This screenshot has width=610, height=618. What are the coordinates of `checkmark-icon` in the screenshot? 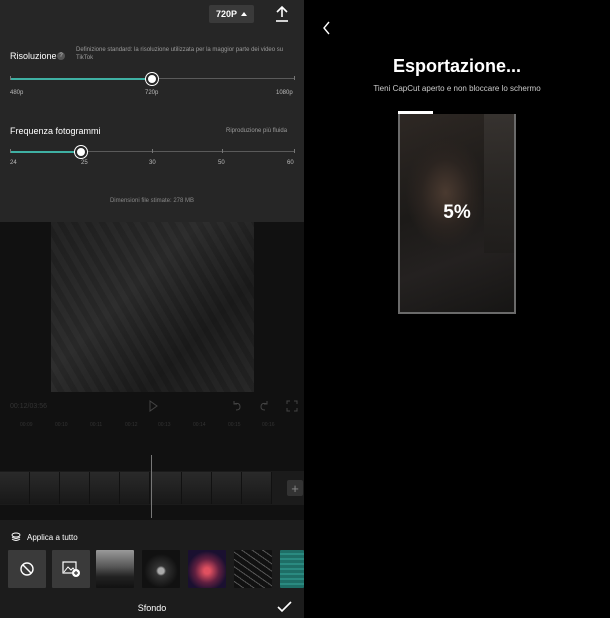 It's located at (284, 607).